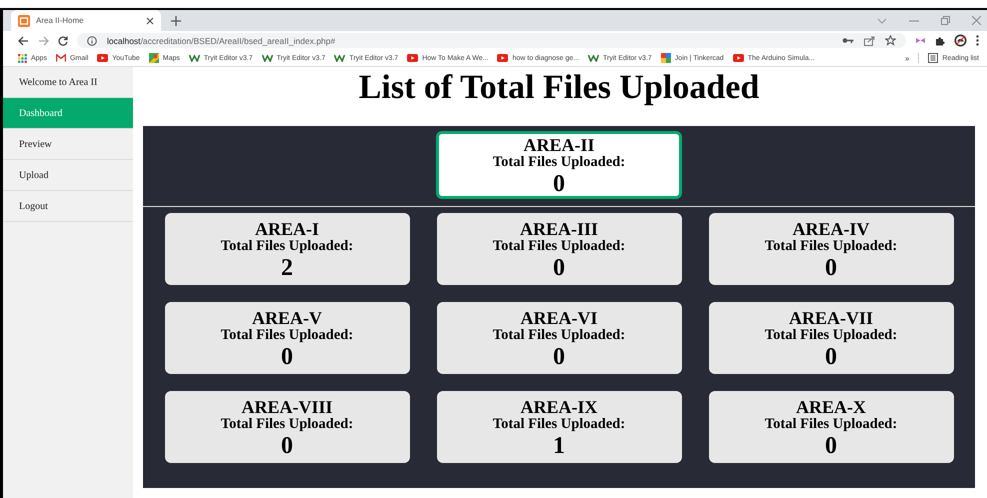  Describe the element at coordinates (559, 446) in the screenshot. I see `file-count: 1` at that location.